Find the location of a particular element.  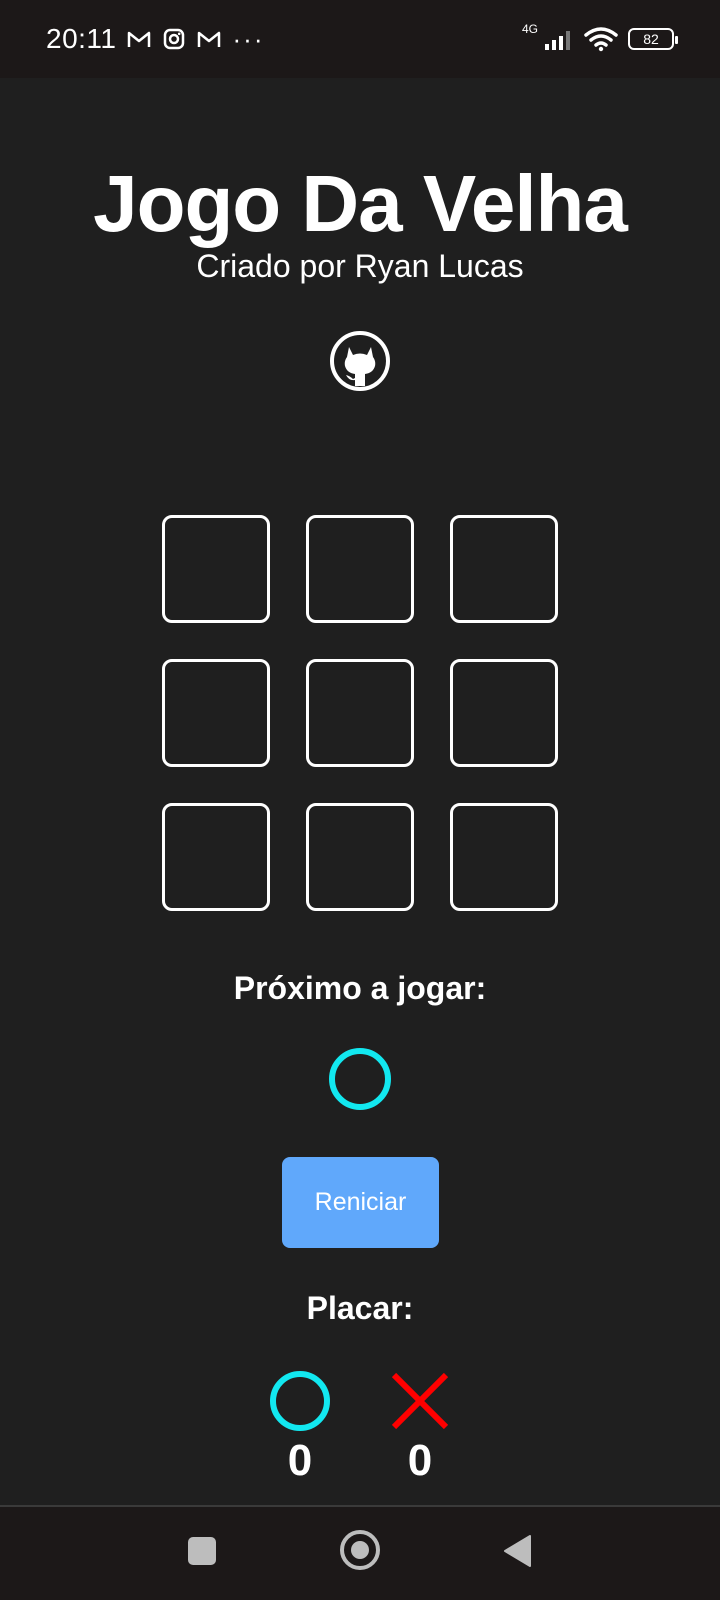

battery-icon: 82 is located at coordinates (653, 39).